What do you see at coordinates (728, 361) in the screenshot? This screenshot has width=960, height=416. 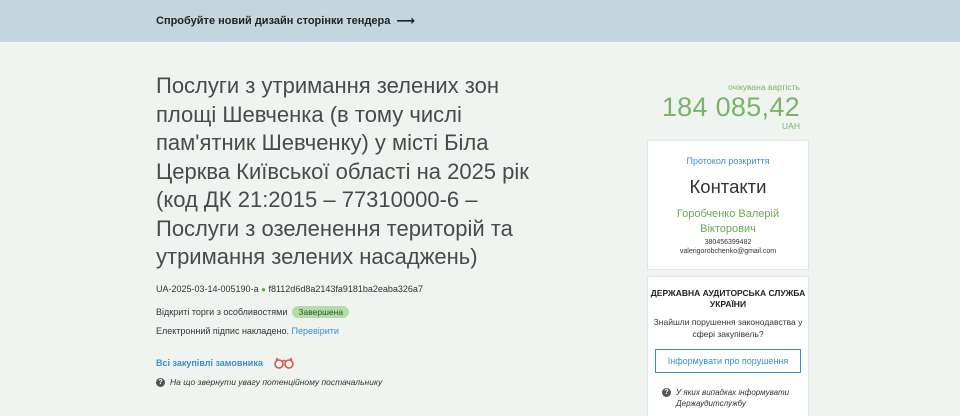 I see `report-violation-button: Інформувати про порушення` at bounding box center [728, 361].